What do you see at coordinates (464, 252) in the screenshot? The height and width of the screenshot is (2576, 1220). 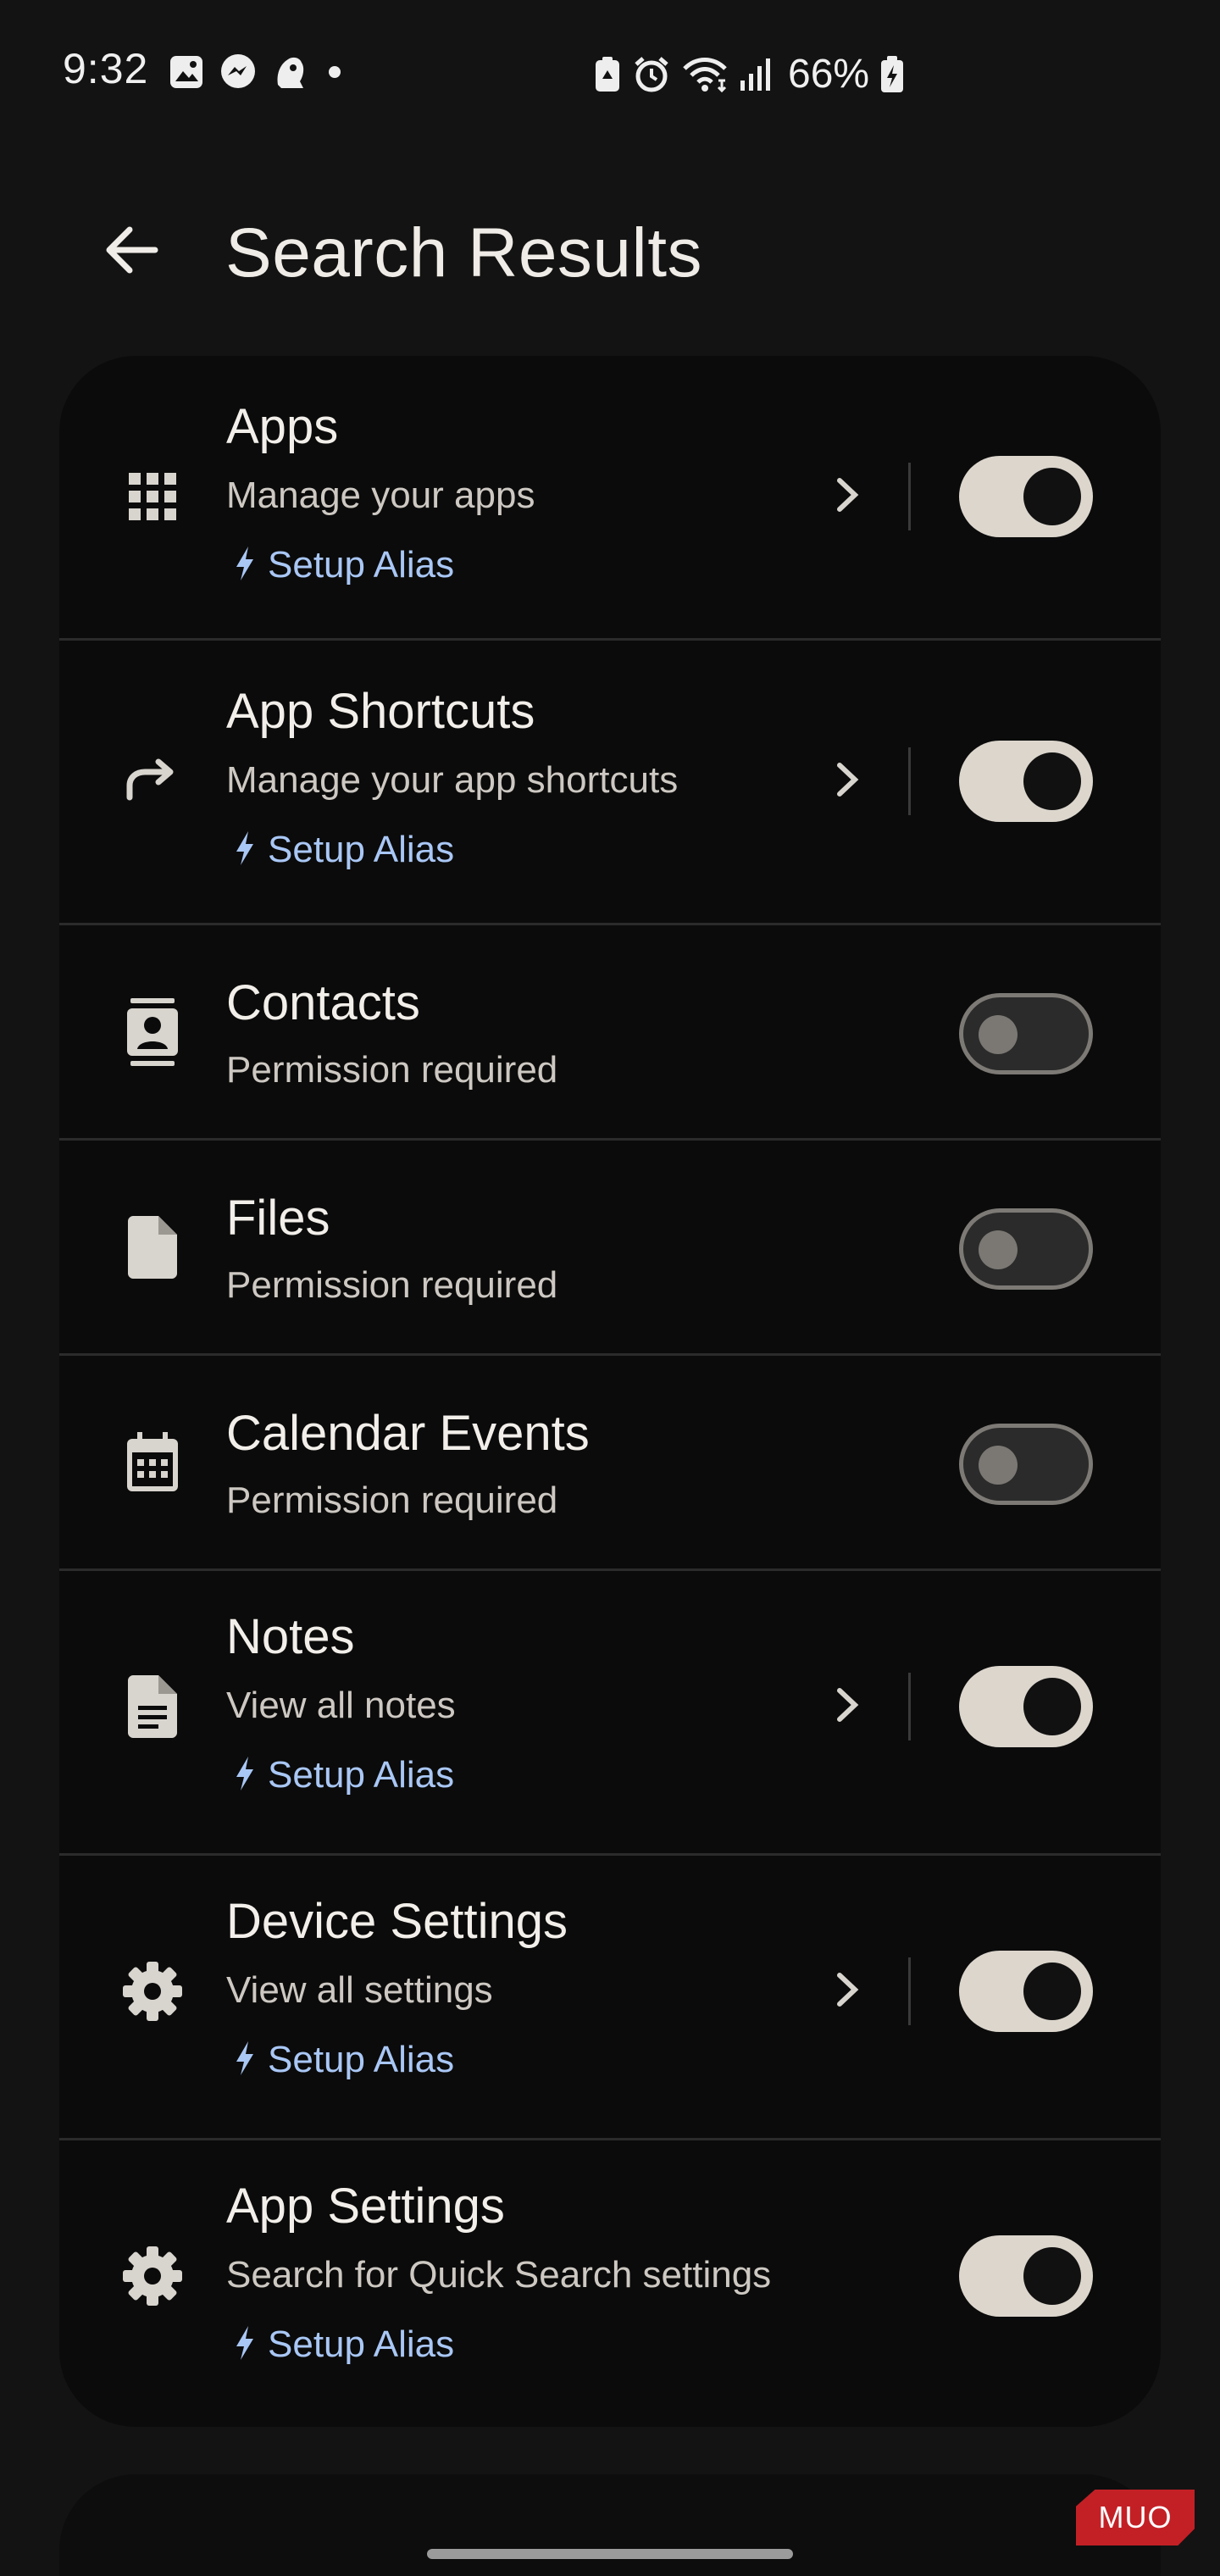 I see `page-title: Search Results` at bounding box center [464, 252].